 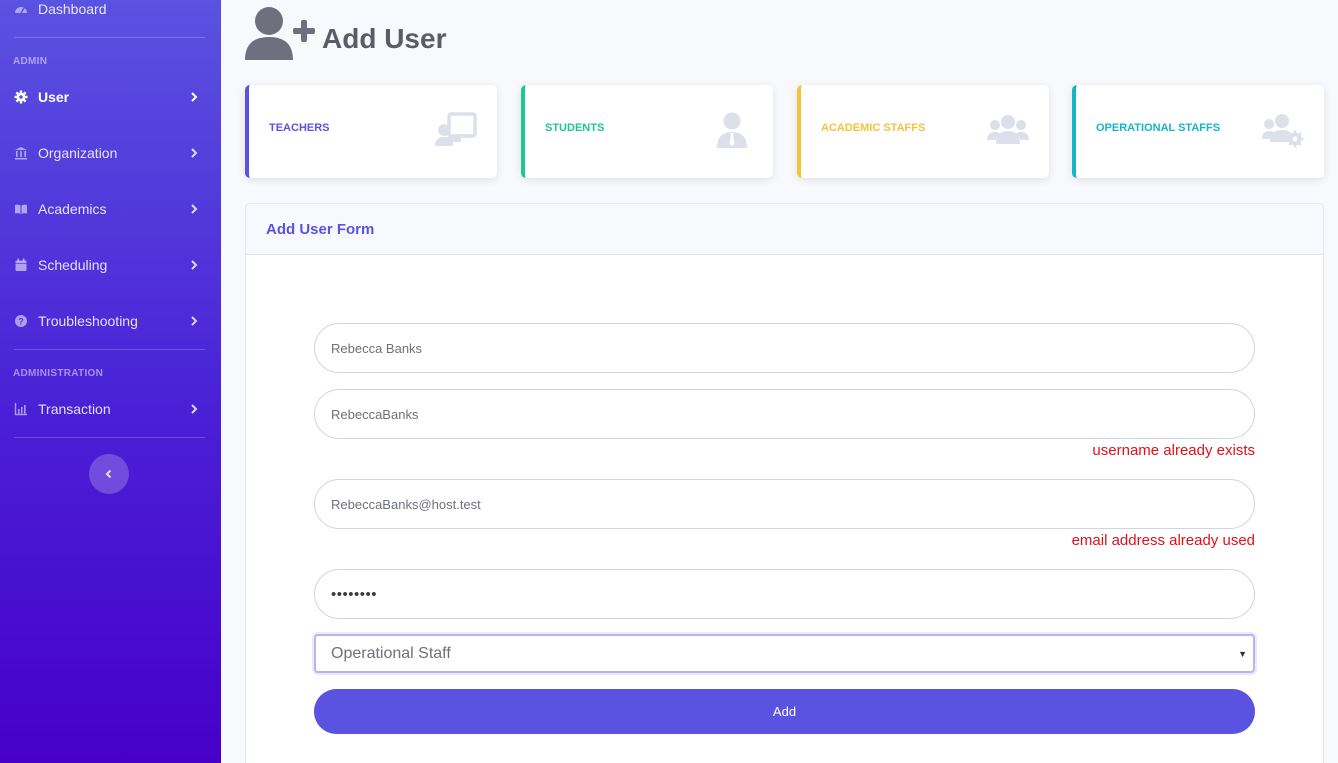 I want to click on tachometer-icon, so click(x=21, y=9).